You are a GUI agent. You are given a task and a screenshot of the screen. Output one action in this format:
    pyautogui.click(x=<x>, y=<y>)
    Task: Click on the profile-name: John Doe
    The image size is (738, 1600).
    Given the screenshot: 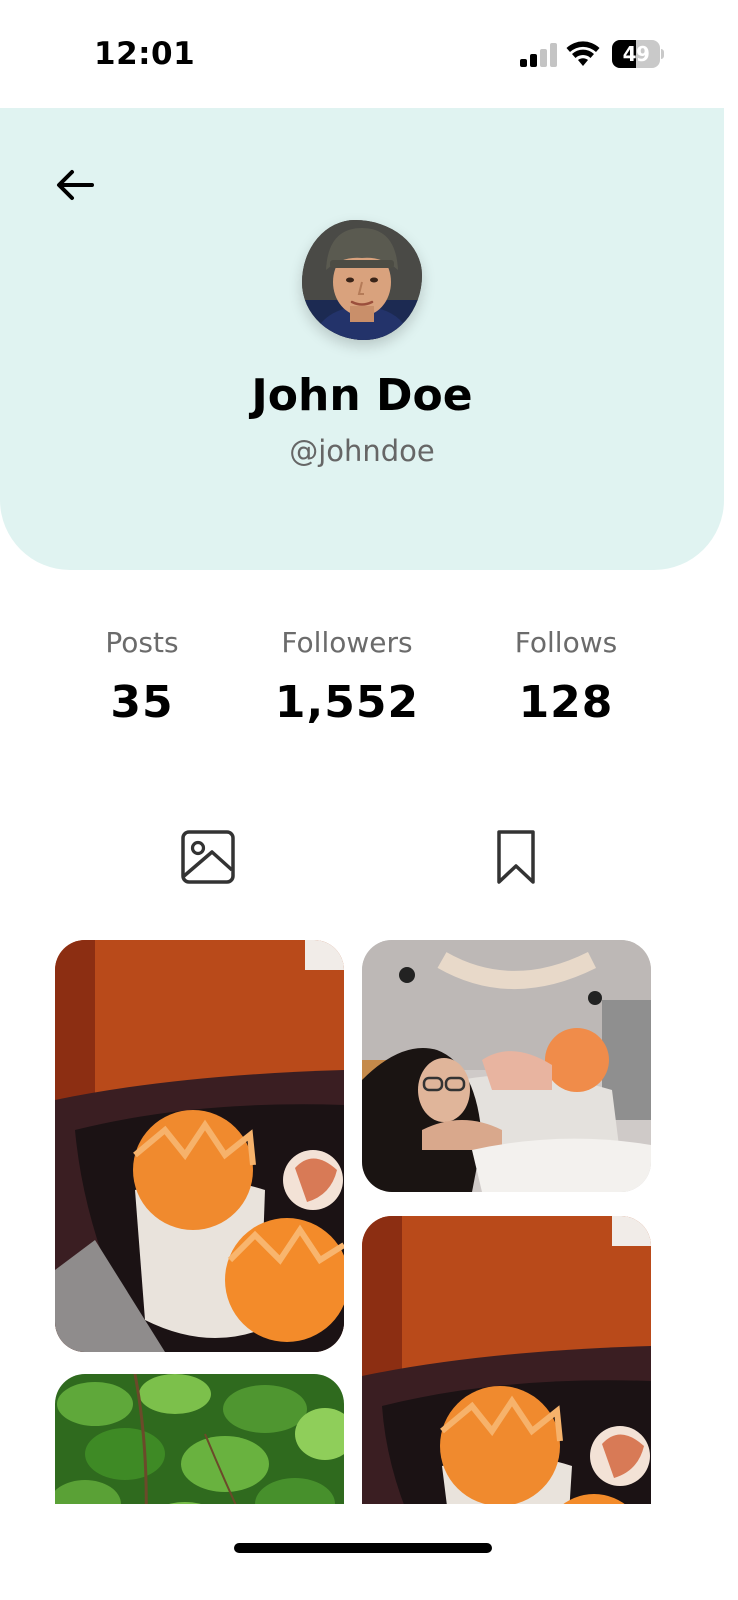 What is the action you would take?
    pyautogui.click(x=362, y=395)
    